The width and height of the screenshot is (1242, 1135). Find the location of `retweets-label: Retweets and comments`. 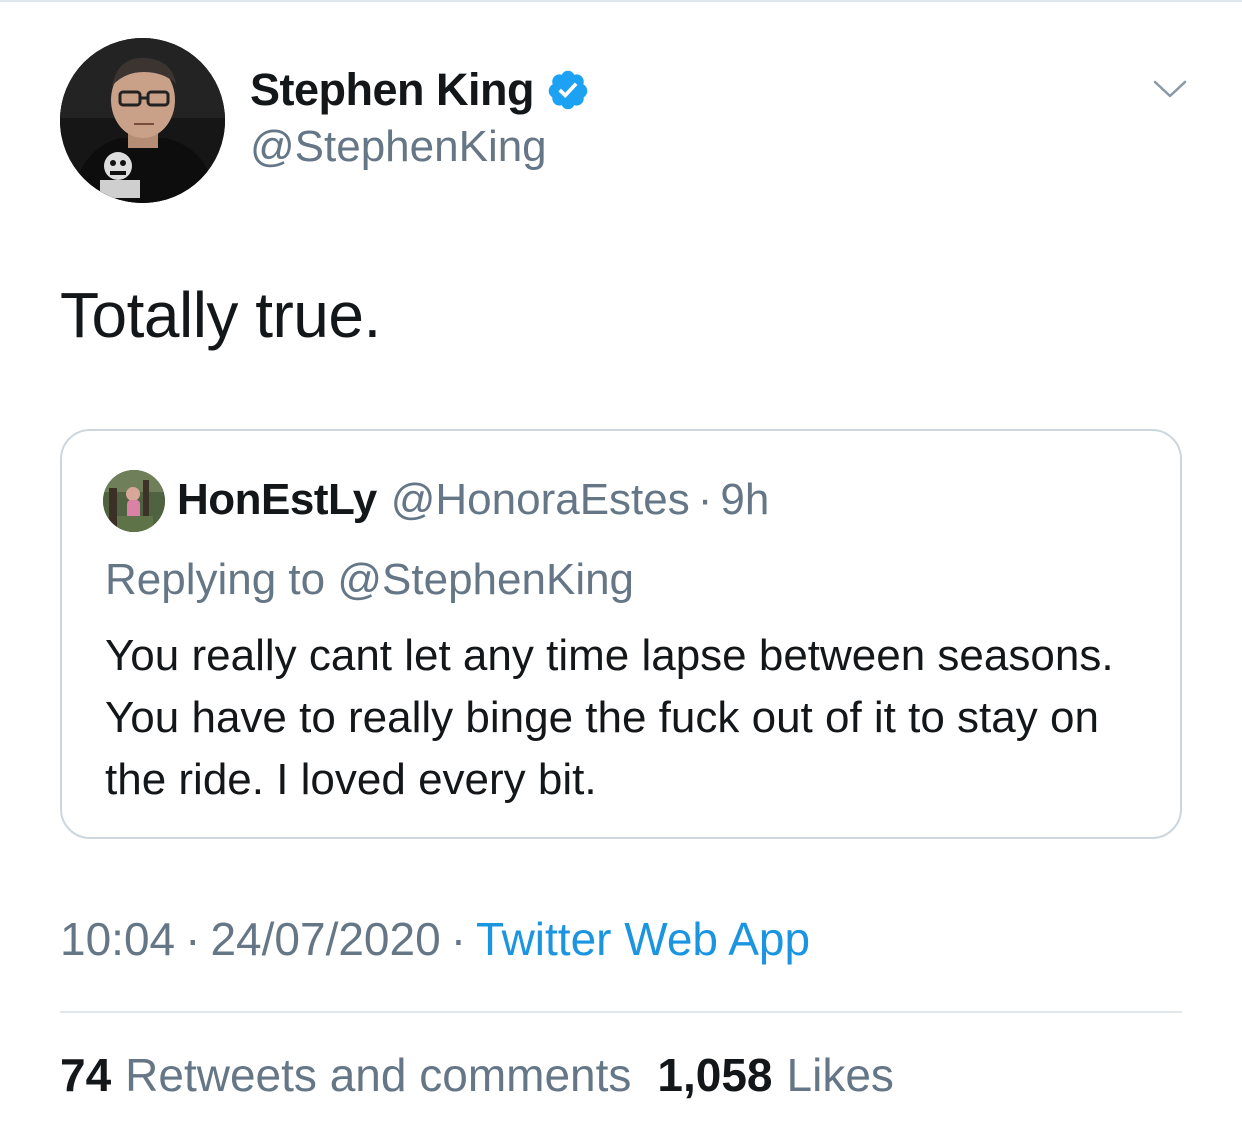

retweets-label: Retweets and comments is located at coordinates (378, 1075).